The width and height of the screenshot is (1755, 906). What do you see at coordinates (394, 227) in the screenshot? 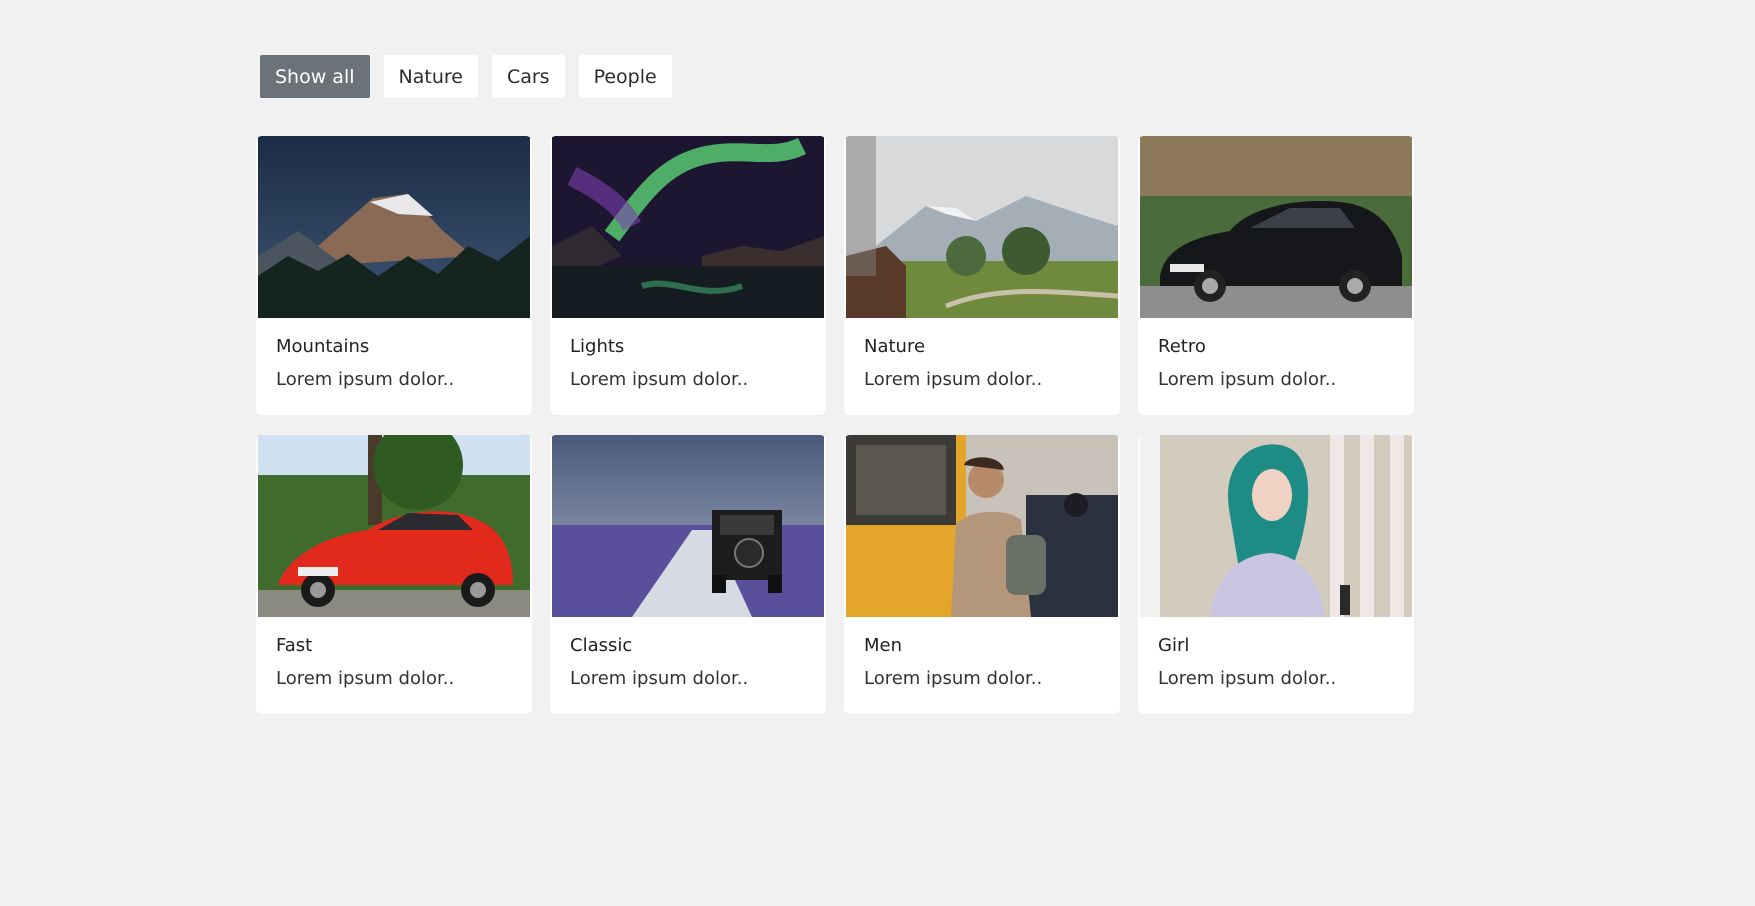
I see `mountain-night-photo` at bounding box center [394, 227].